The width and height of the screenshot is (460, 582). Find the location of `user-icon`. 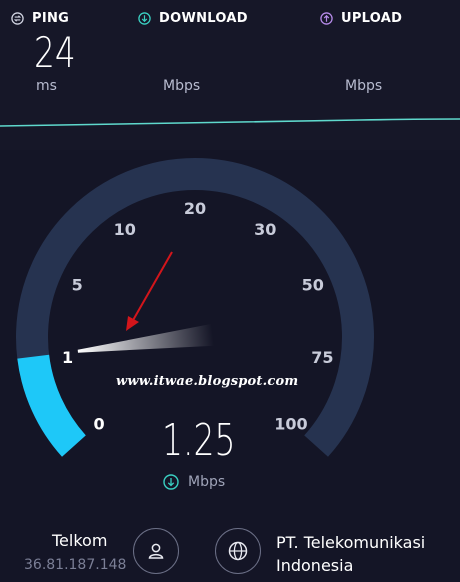

user-icon is located at coordinates (156, 551).